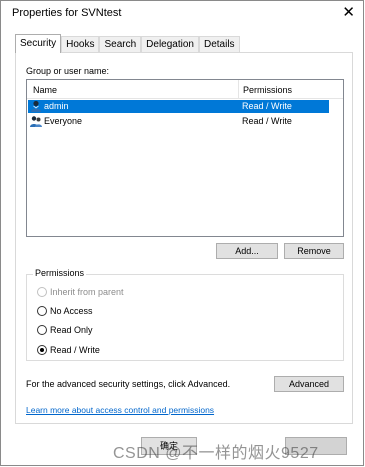 Image resolution: width=365 pixels, height=467 pixels. I want to click on user-icon, so click(36, 106).